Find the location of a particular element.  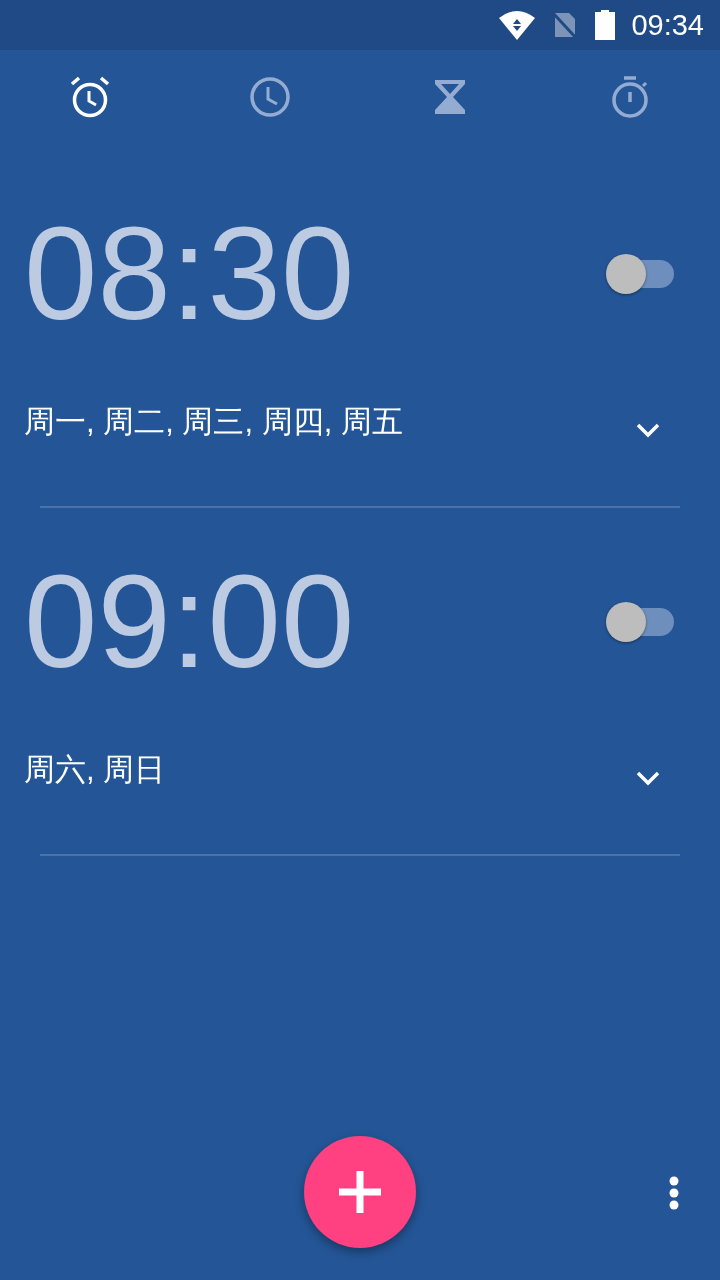

plus-icon is located at coordinates (360, 1192).